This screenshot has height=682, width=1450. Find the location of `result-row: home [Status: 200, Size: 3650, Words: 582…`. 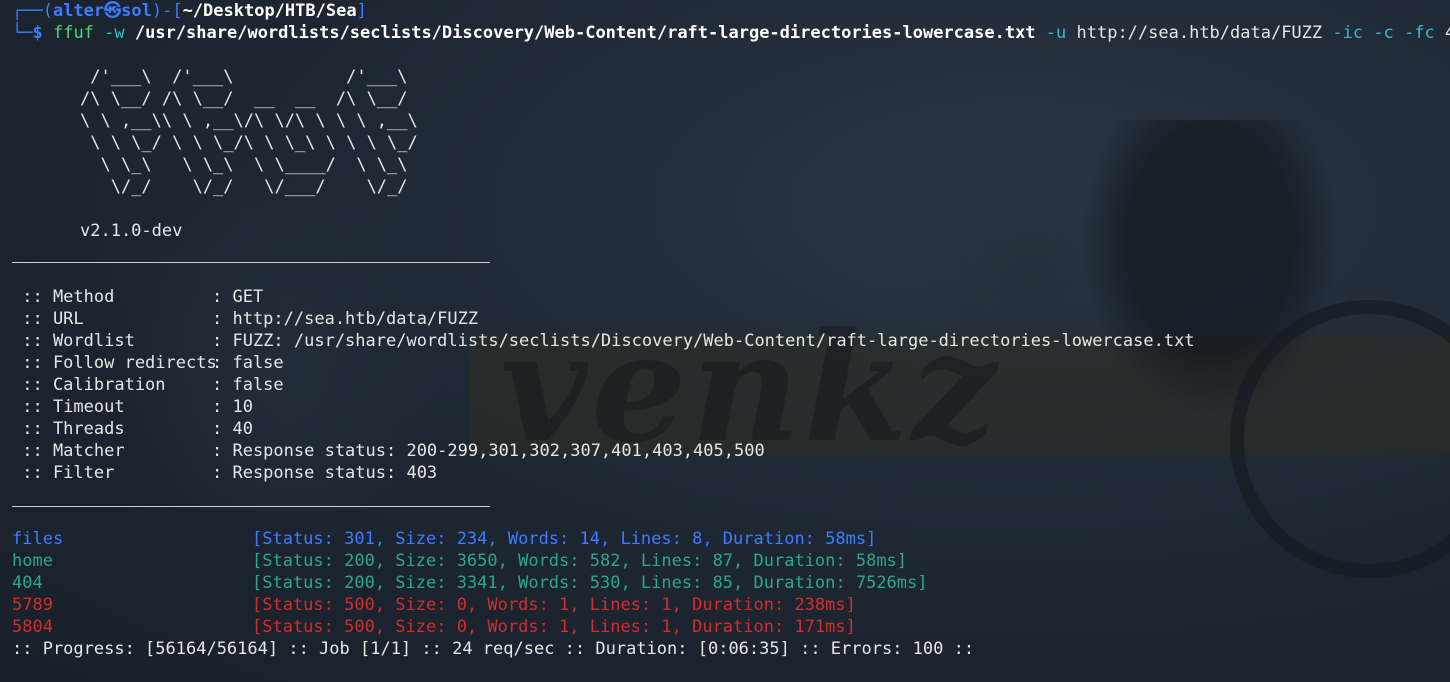

result-row: home [Status: 200, Size: 3650, Words: 582… is located at coordinates (459, 561).